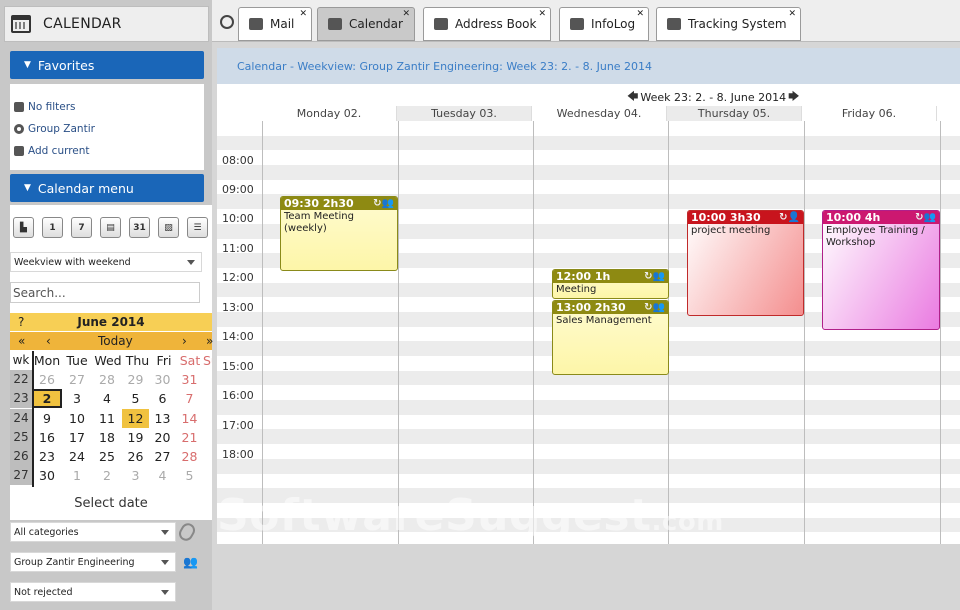 The width and height of the screenshot is (960, 610). Describe the element at coordinates (209, 341) in the screenshot. I see `next-year-button: »` at that location.